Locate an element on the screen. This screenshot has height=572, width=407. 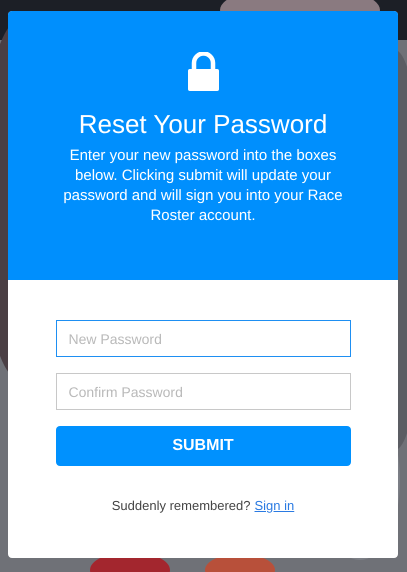
submit-button: SUBMIT is located at coordinates (203, 446).